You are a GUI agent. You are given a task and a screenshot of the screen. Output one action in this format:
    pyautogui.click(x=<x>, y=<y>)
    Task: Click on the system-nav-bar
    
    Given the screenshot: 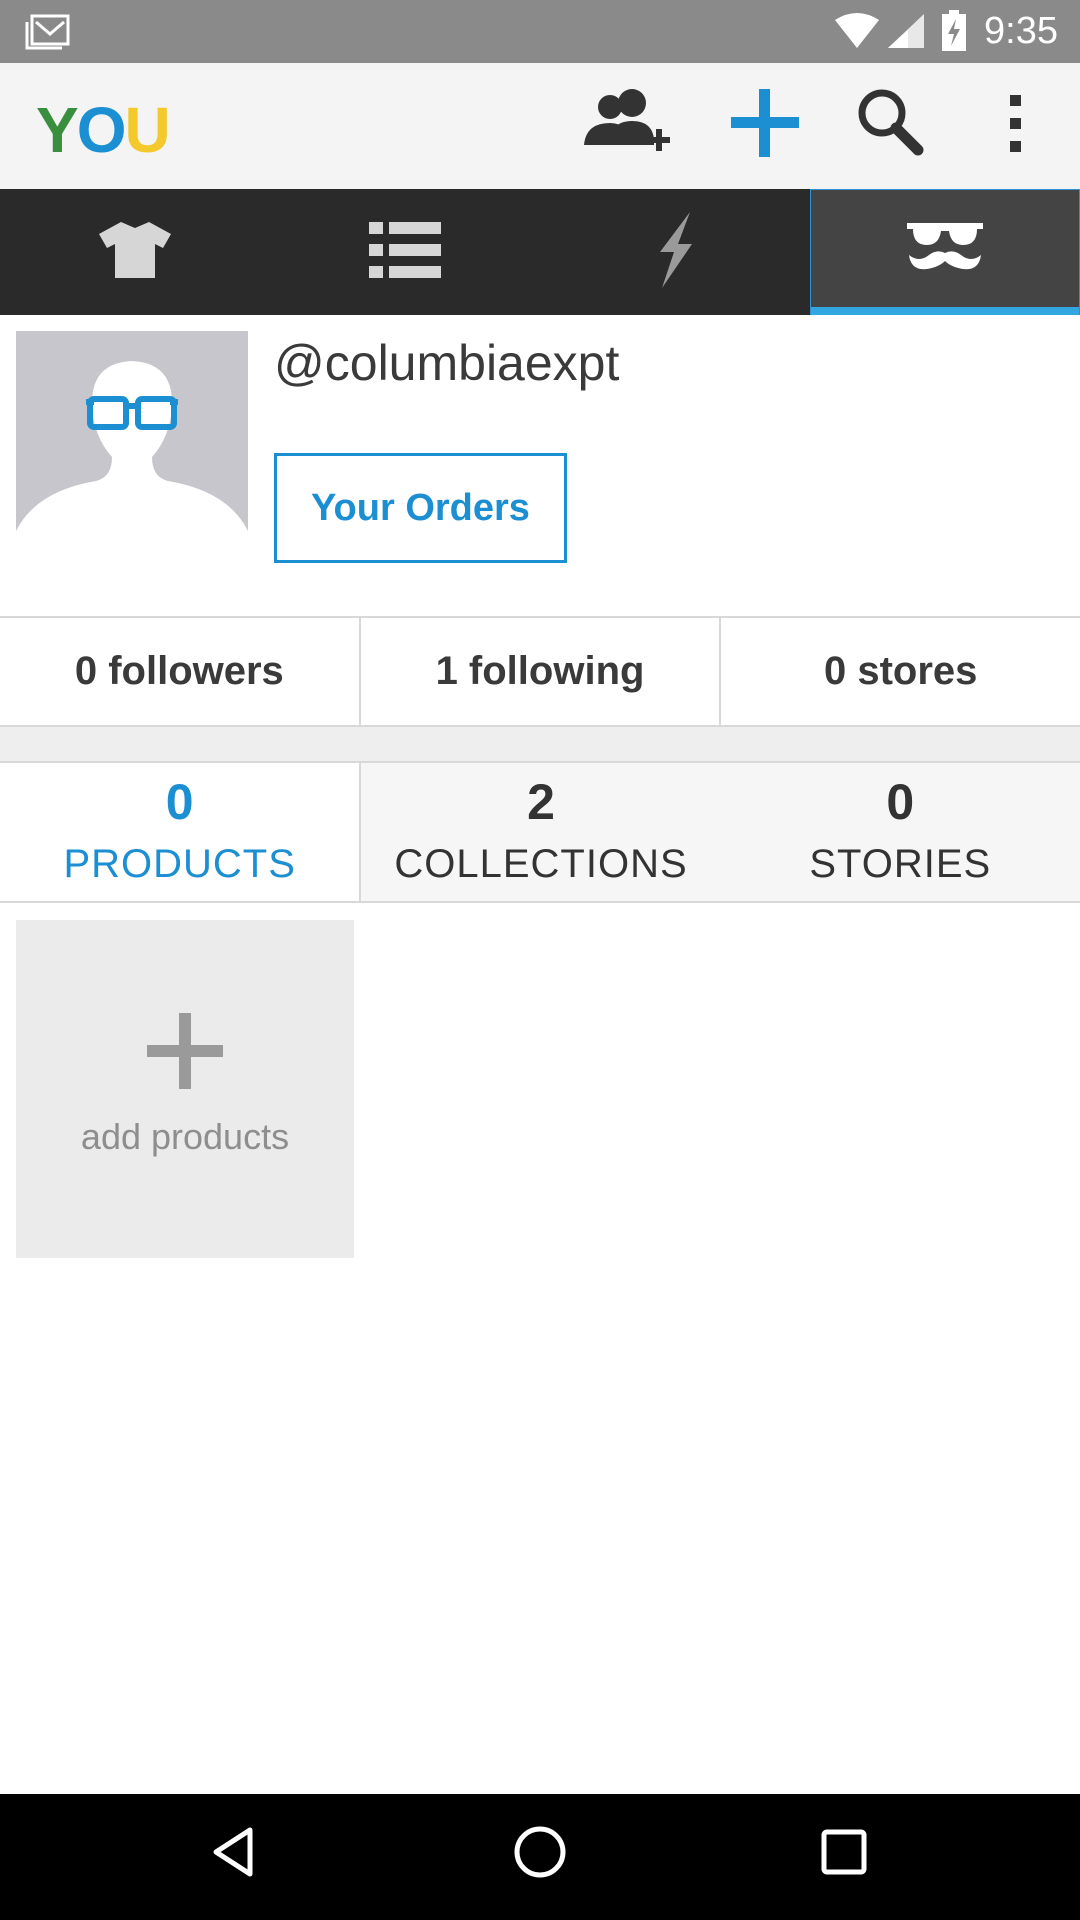 What is the action you would take?
    pyautogui.click(x=540, y=1857)
    